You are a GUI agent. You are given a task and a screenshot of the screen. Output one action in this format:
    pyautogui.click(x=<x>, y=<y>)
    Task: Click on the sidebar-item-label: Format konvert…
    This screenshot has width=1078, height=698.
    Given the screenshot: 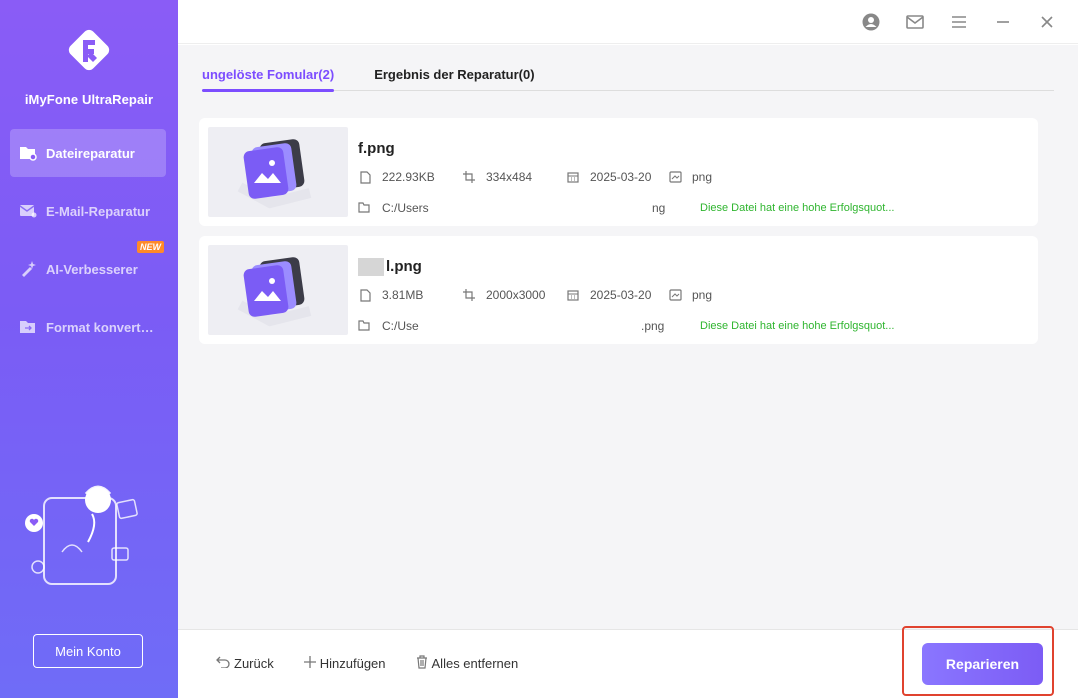 What is the action you would take?
    pyautogui.click(x=100, y=327)
    